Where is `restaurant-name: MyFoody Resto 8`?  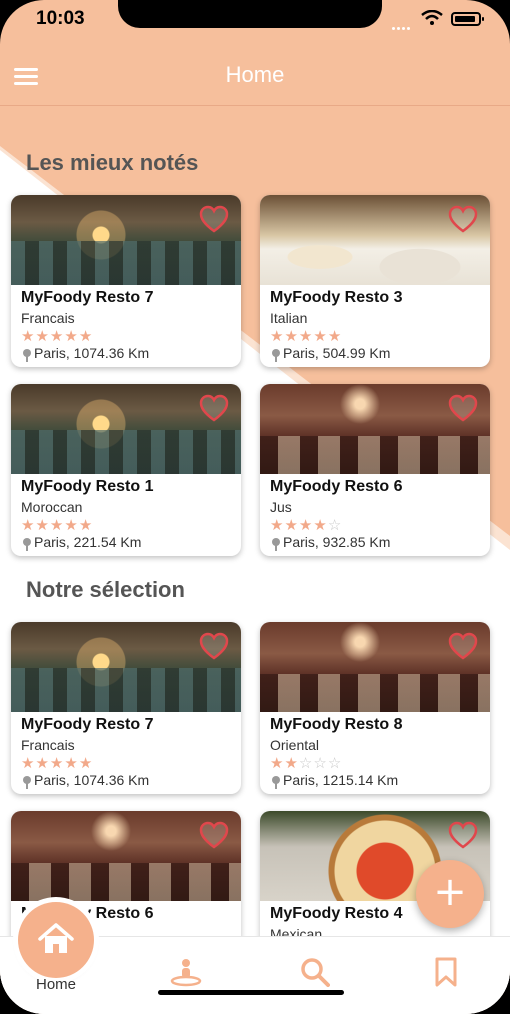 restaurant-name: MyFoody Resto 8 is located at coordinates (336, 724).